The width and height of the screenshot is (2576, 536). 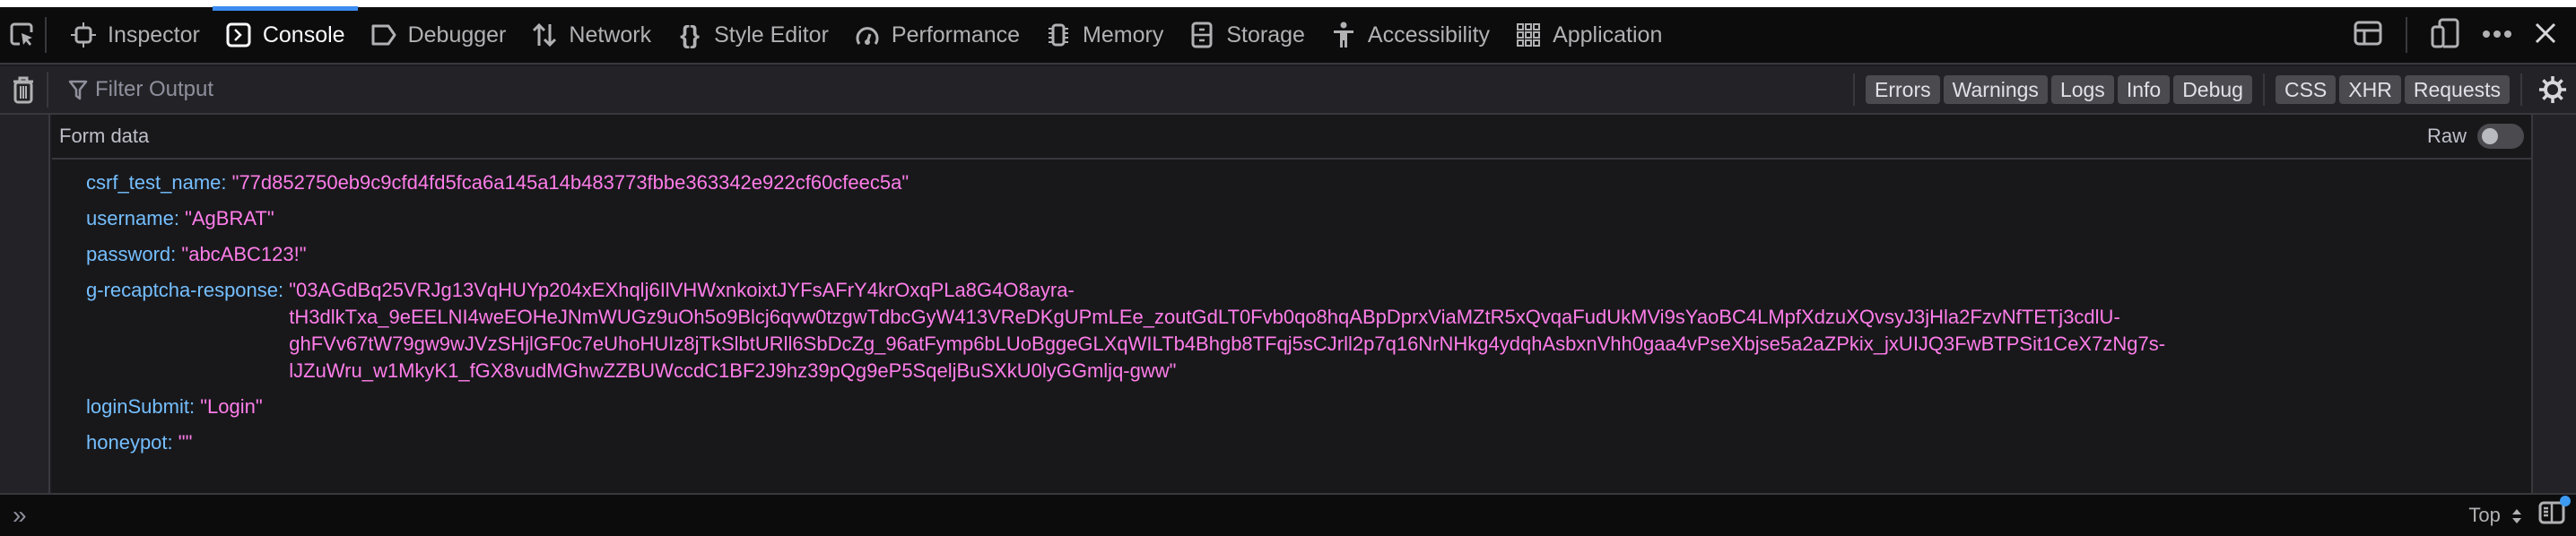 I want to click on more-options-button, so click(x=2497, y=35).